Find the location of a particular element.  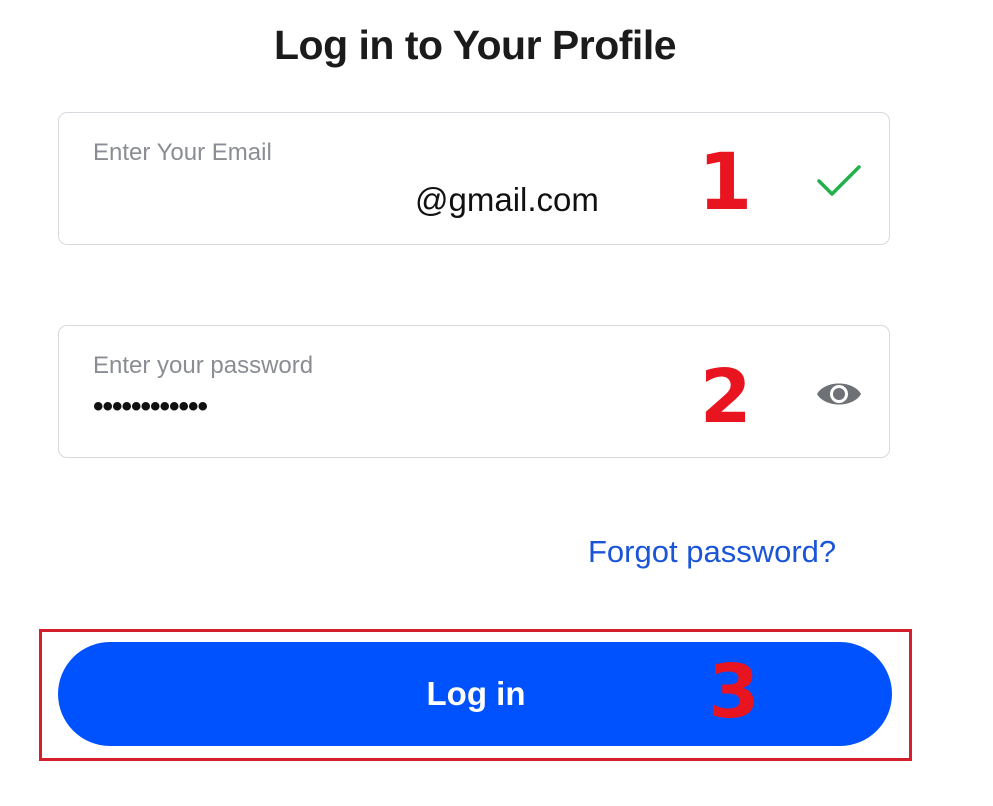

page-title: Log in to Your Profile is located at coordinates (475, 45).